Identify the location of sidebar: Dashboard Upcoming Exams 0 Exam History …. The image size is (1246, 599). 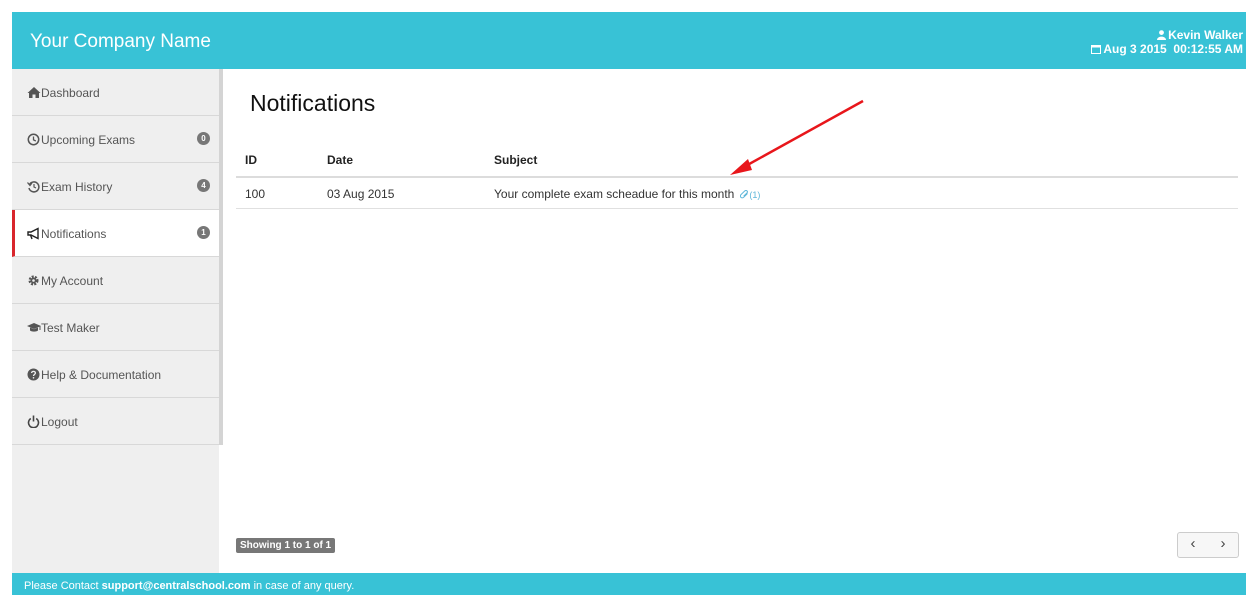
(115, 321).